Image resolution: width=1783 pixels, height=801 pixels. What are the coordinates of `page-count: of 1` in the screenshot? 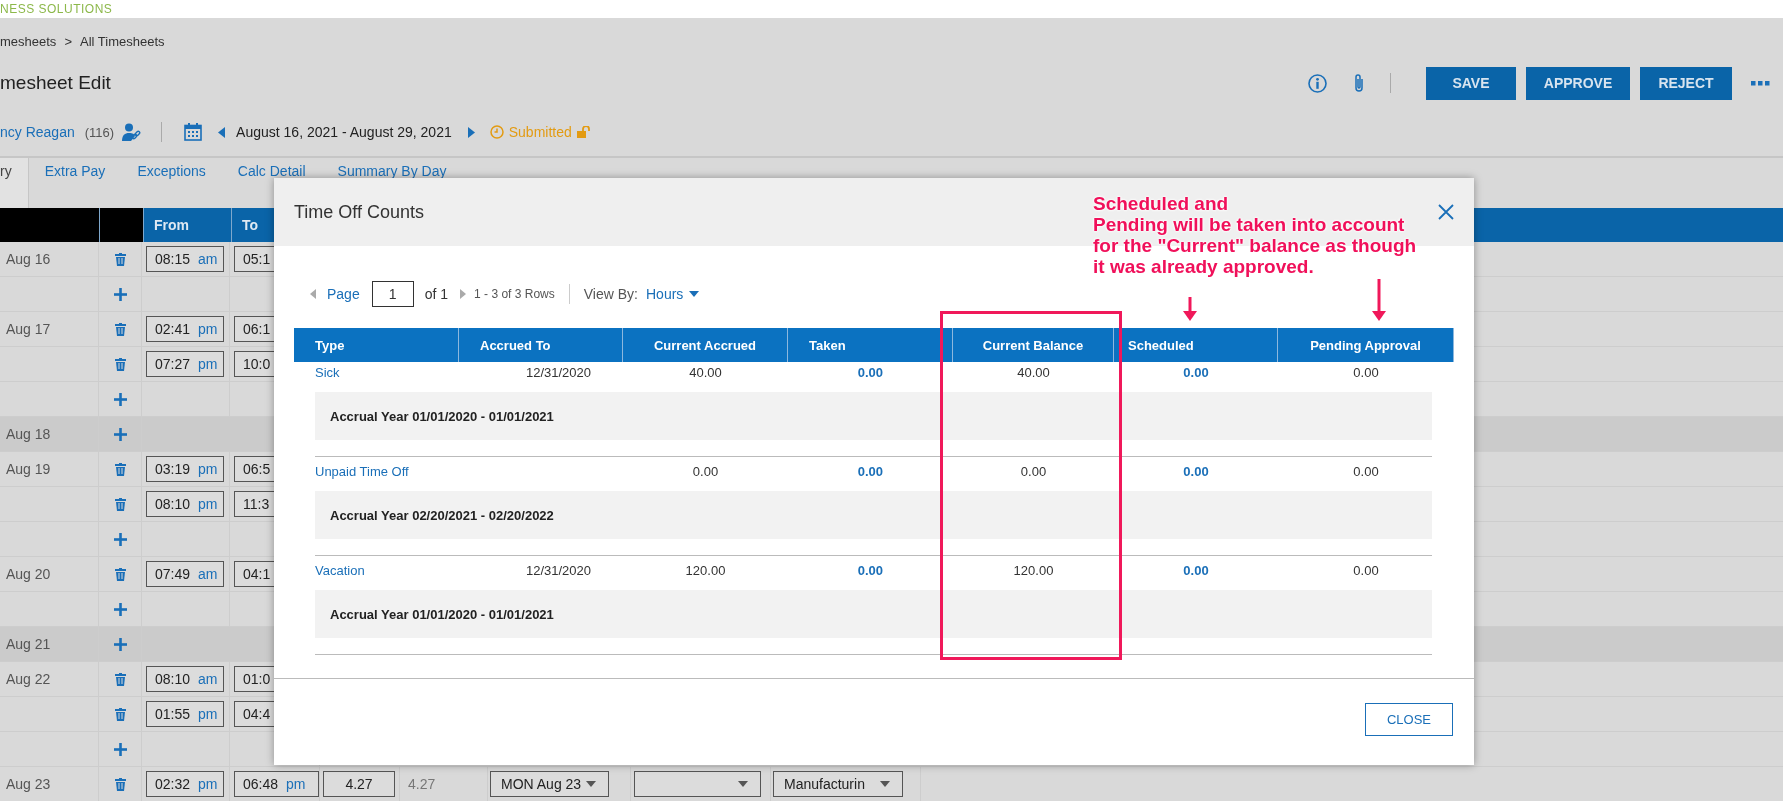 It's located at (436, 294).